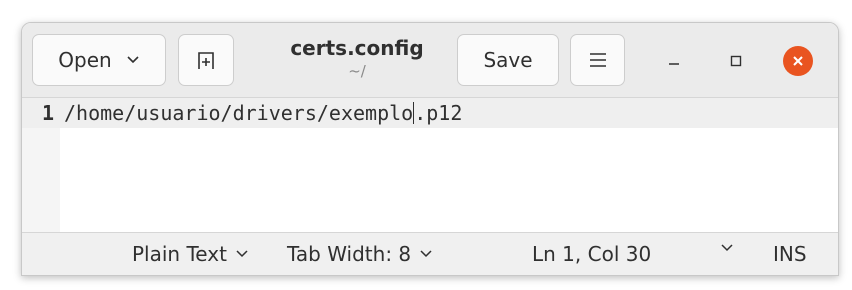 The height and width of the screenshot is (290, 852). What do you see at coordinates (179, 254) in the screenshot?
I see `language-label: Plain Text` at bounding box center [179, 254].